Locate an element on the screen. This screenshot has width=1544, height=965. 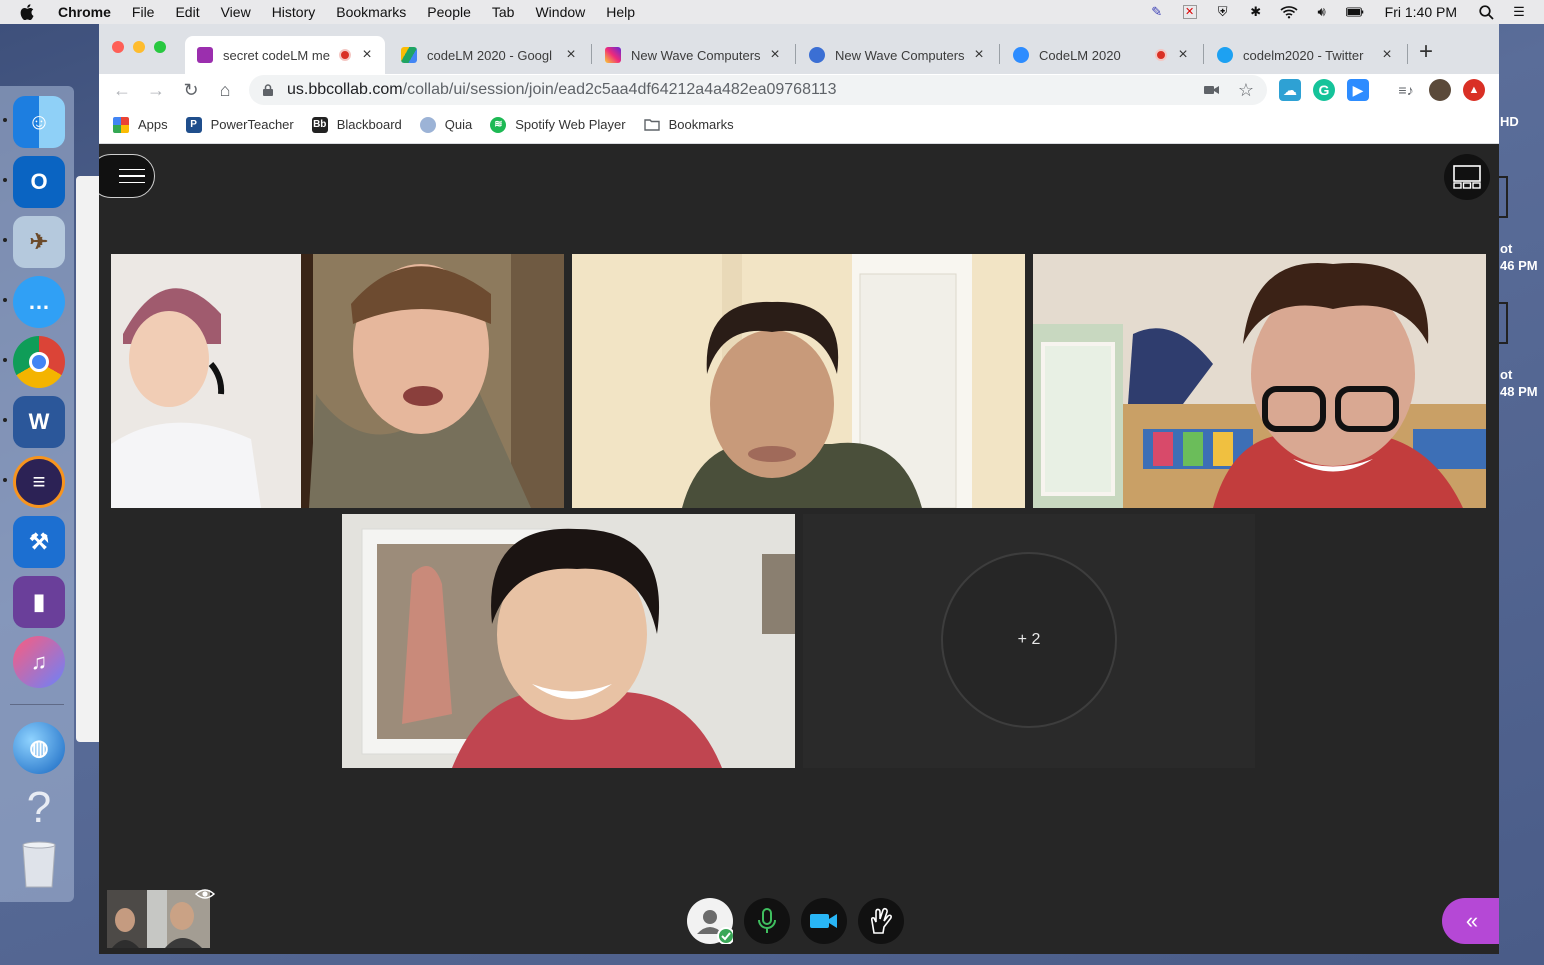
battery-icon is located at coordinates (1354, 12).